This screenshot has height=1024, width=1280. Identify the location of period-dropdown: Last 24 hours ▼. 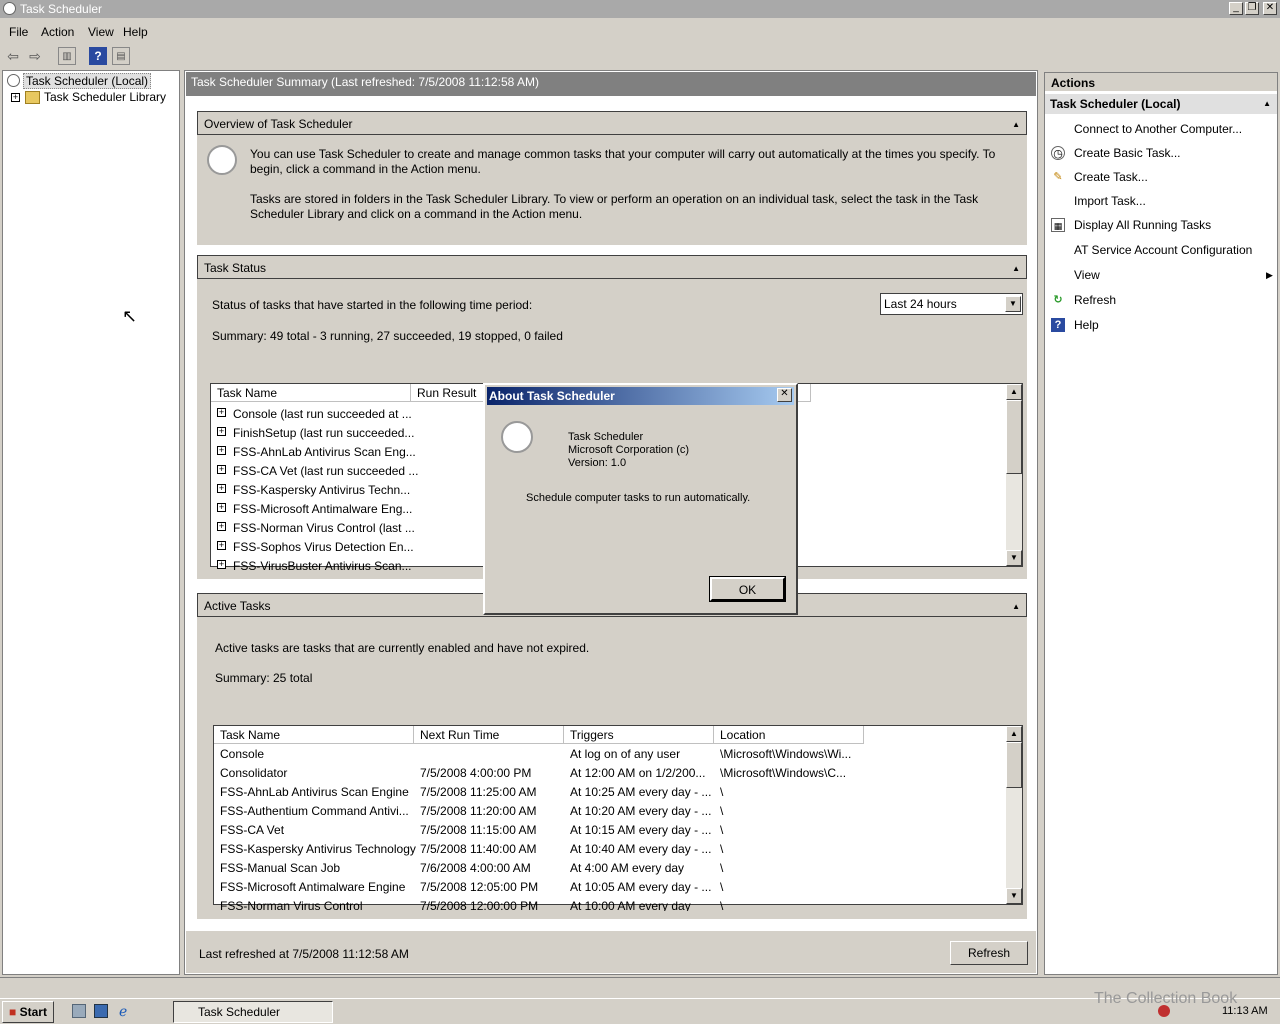
(951, 304).